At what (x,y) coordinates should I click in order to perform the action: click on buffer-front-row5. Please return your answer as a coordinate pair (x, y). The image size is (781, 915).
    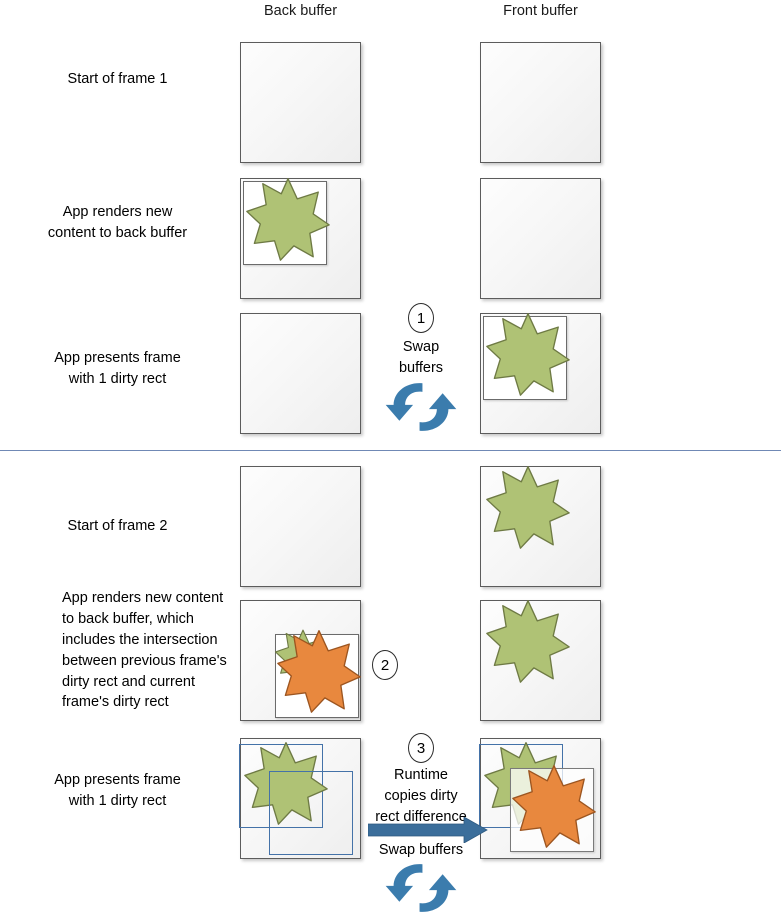
    Looking at the image, I should click on (540, 660).